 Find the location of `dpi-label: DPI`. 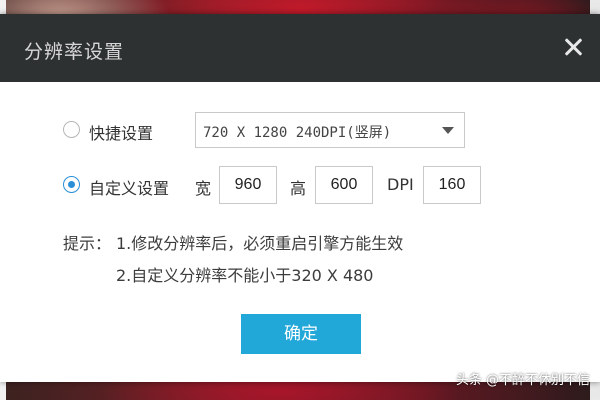

dpi-label: DPI is located at coordinates (400, 184).